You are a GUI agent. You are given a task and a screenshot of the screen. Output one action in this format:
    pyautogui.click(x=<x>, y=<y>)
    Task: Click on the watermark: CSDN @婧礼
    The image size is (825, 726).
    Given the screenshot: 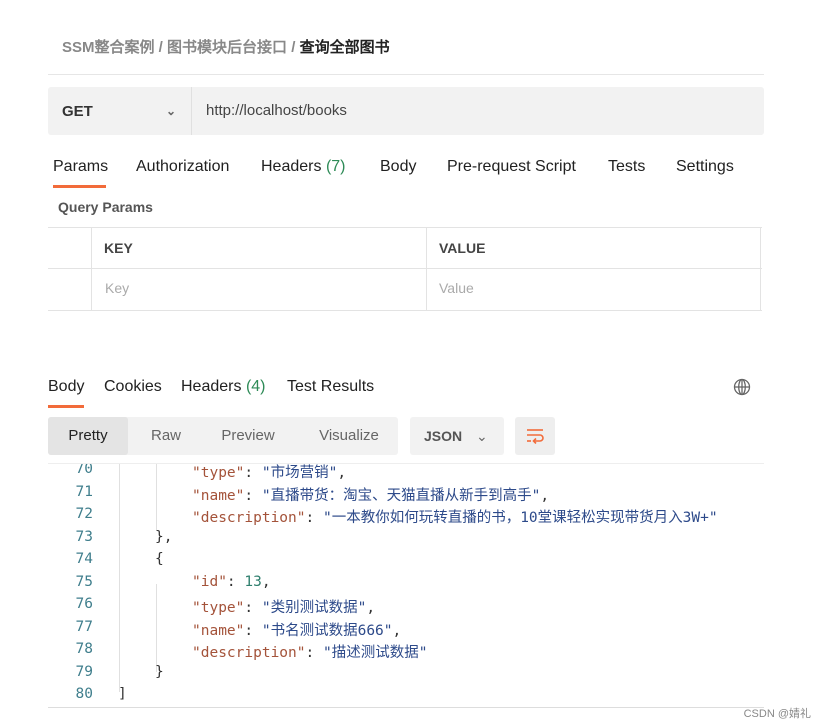 What is the action you would take?
    pyautogui.click(x=777, y=714)
    